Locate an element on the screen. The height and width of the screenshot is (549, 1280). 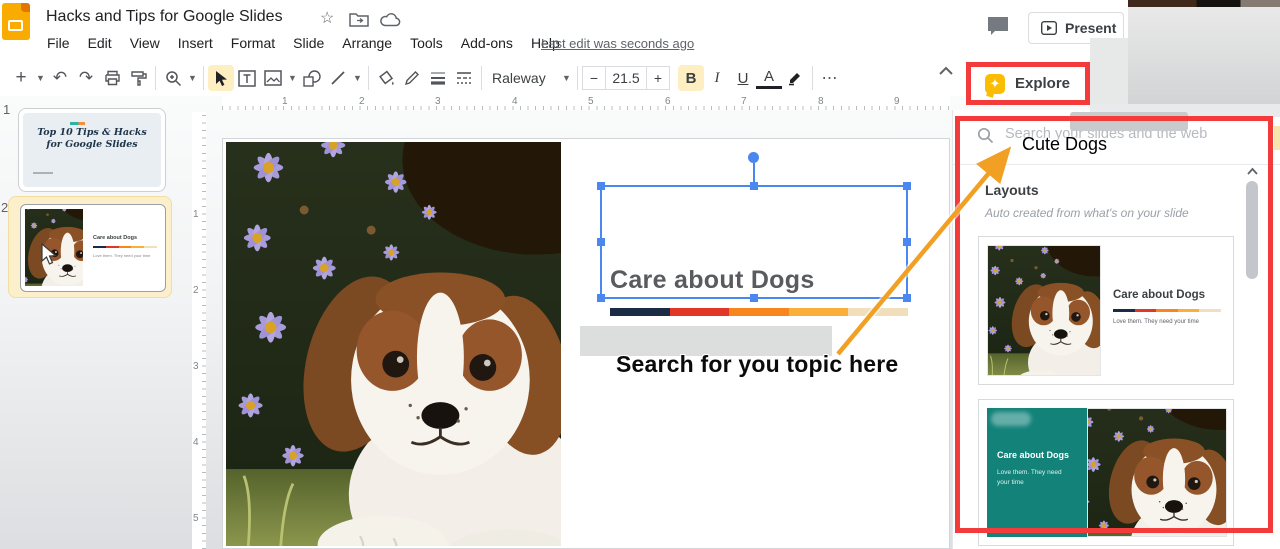
explore-icon: ✦ is located at coordinates (995, 83).